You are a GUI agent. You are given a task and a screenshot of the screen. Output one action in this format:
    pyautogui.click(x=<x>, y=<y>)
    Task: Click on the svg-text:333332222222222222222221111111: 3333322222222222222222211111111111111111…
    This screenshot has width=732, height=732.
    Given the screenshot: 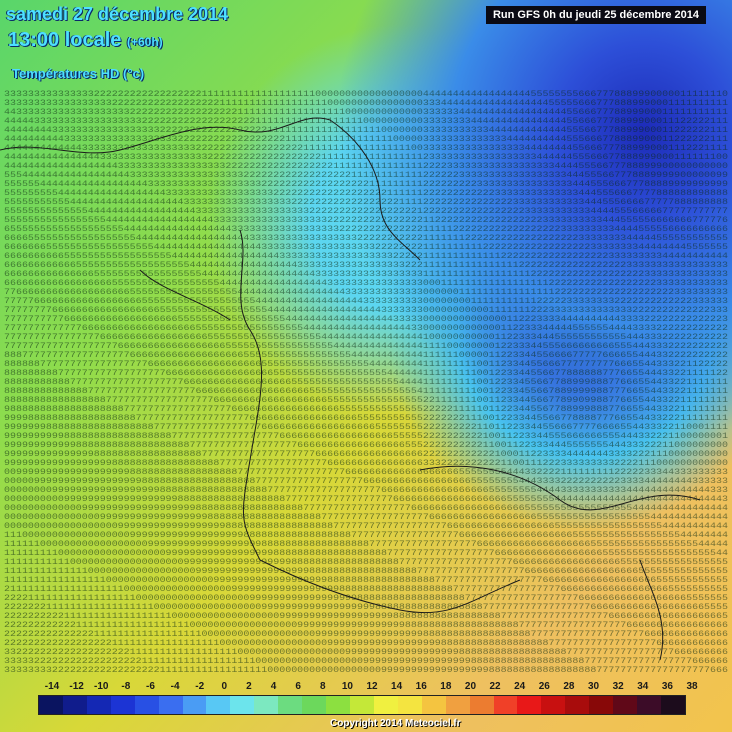 What is the action you would take?
    pyautogui.click(x=366, y=661)
    